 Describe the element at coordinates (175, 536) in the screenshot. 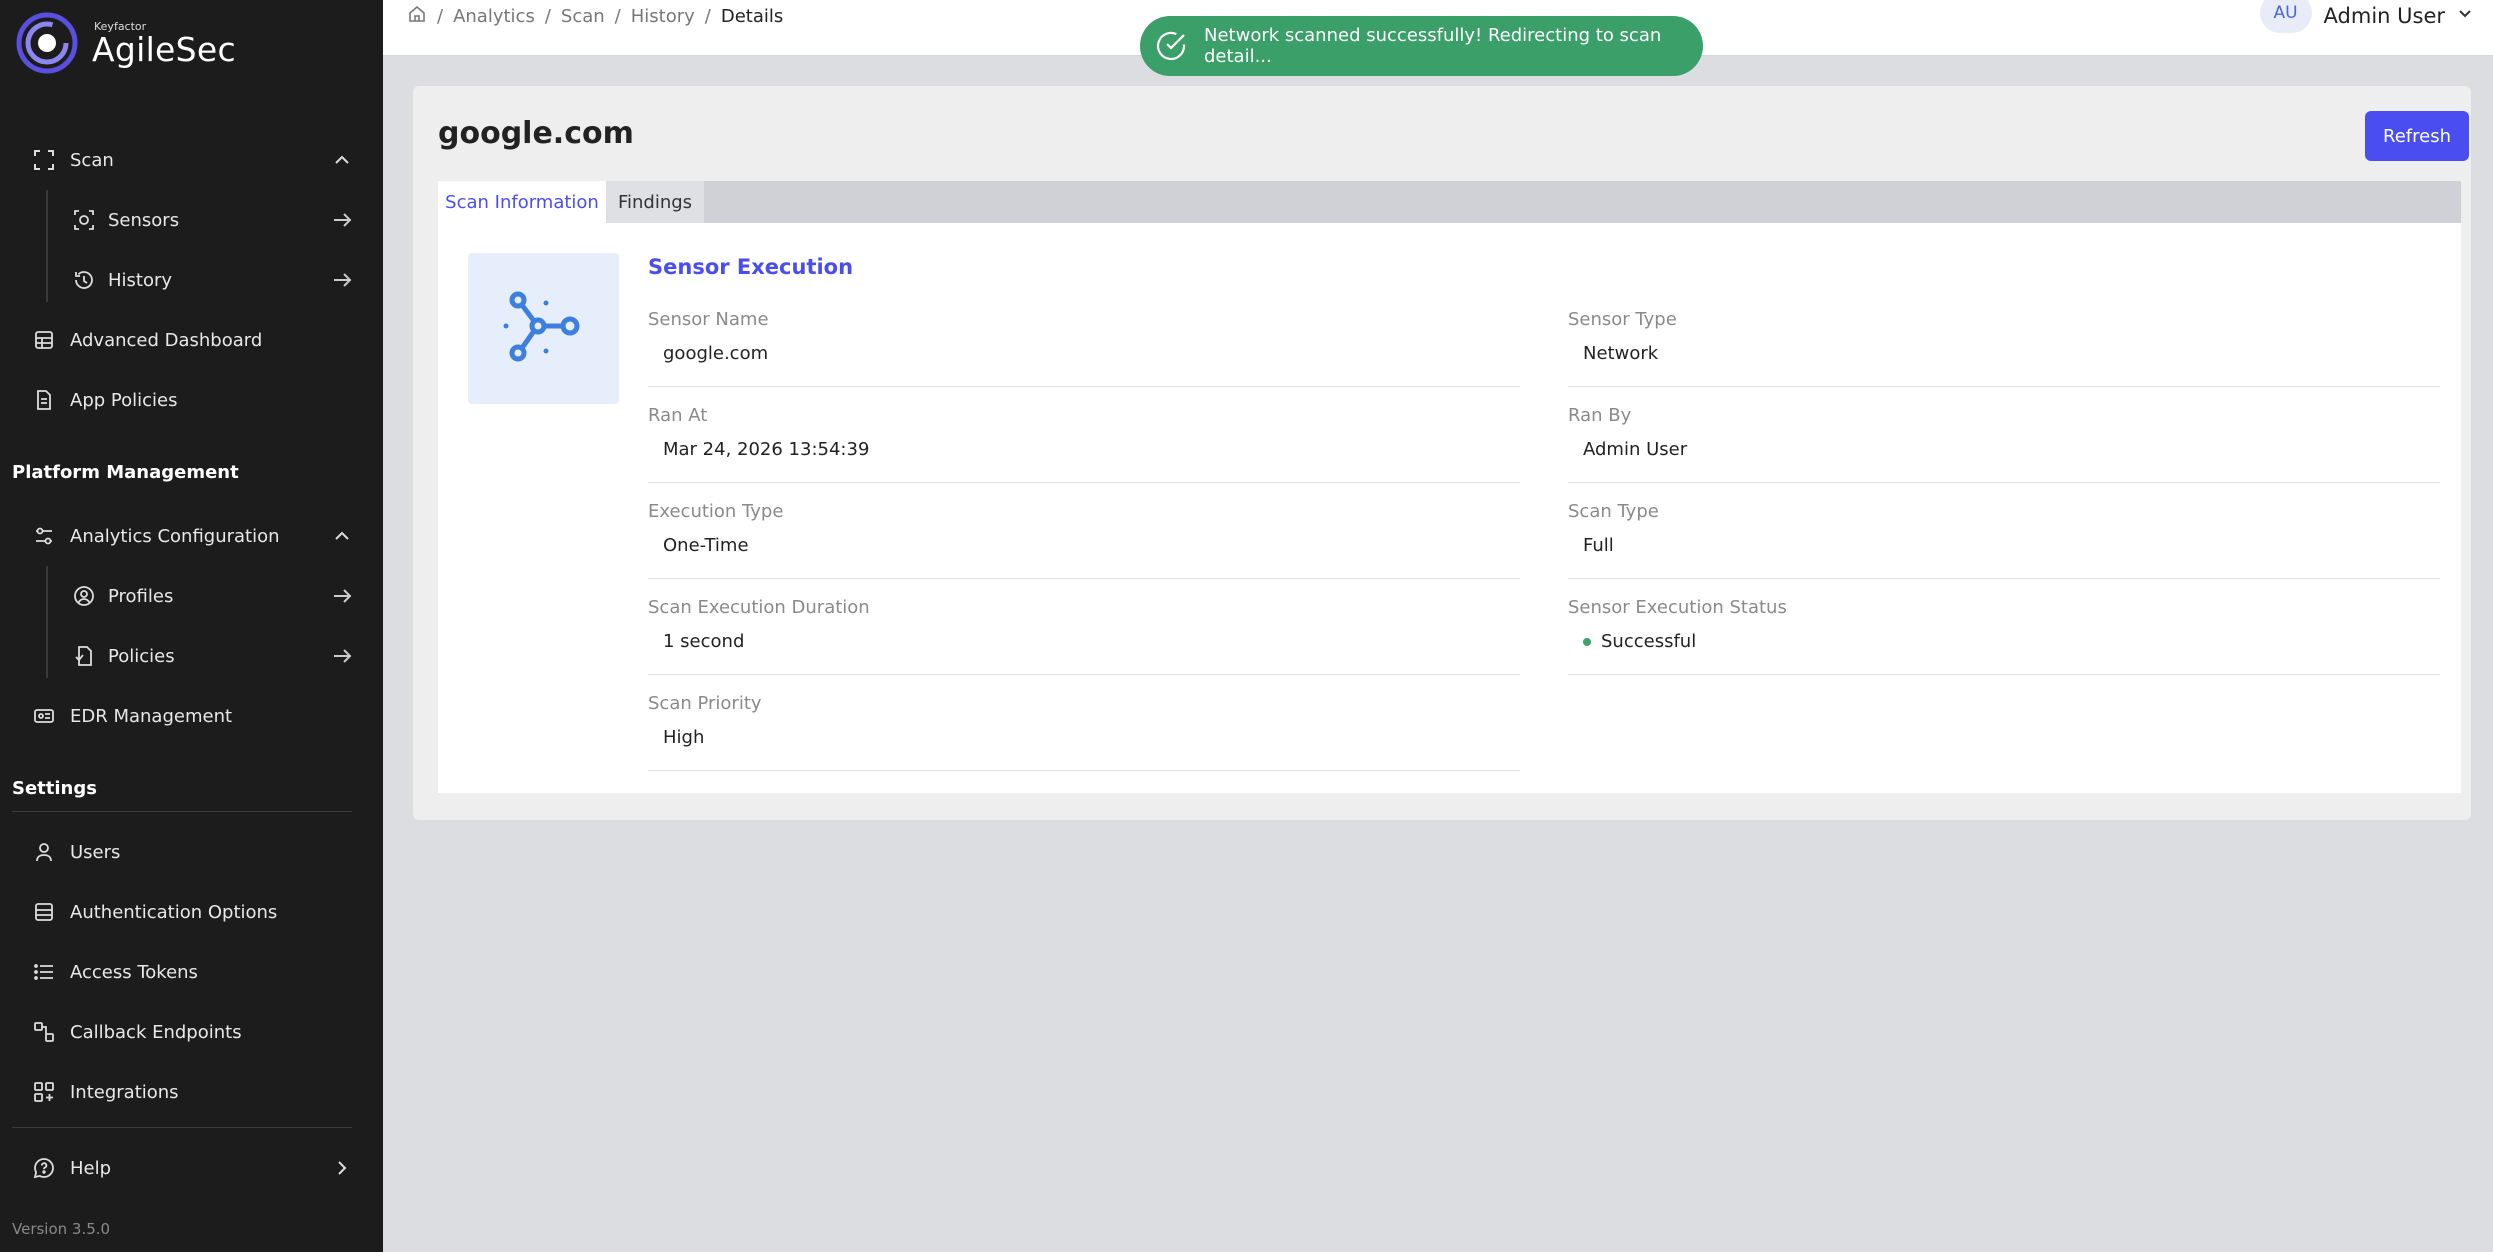

I see `sidebar-item-label: Analytics Configuration` at that location.